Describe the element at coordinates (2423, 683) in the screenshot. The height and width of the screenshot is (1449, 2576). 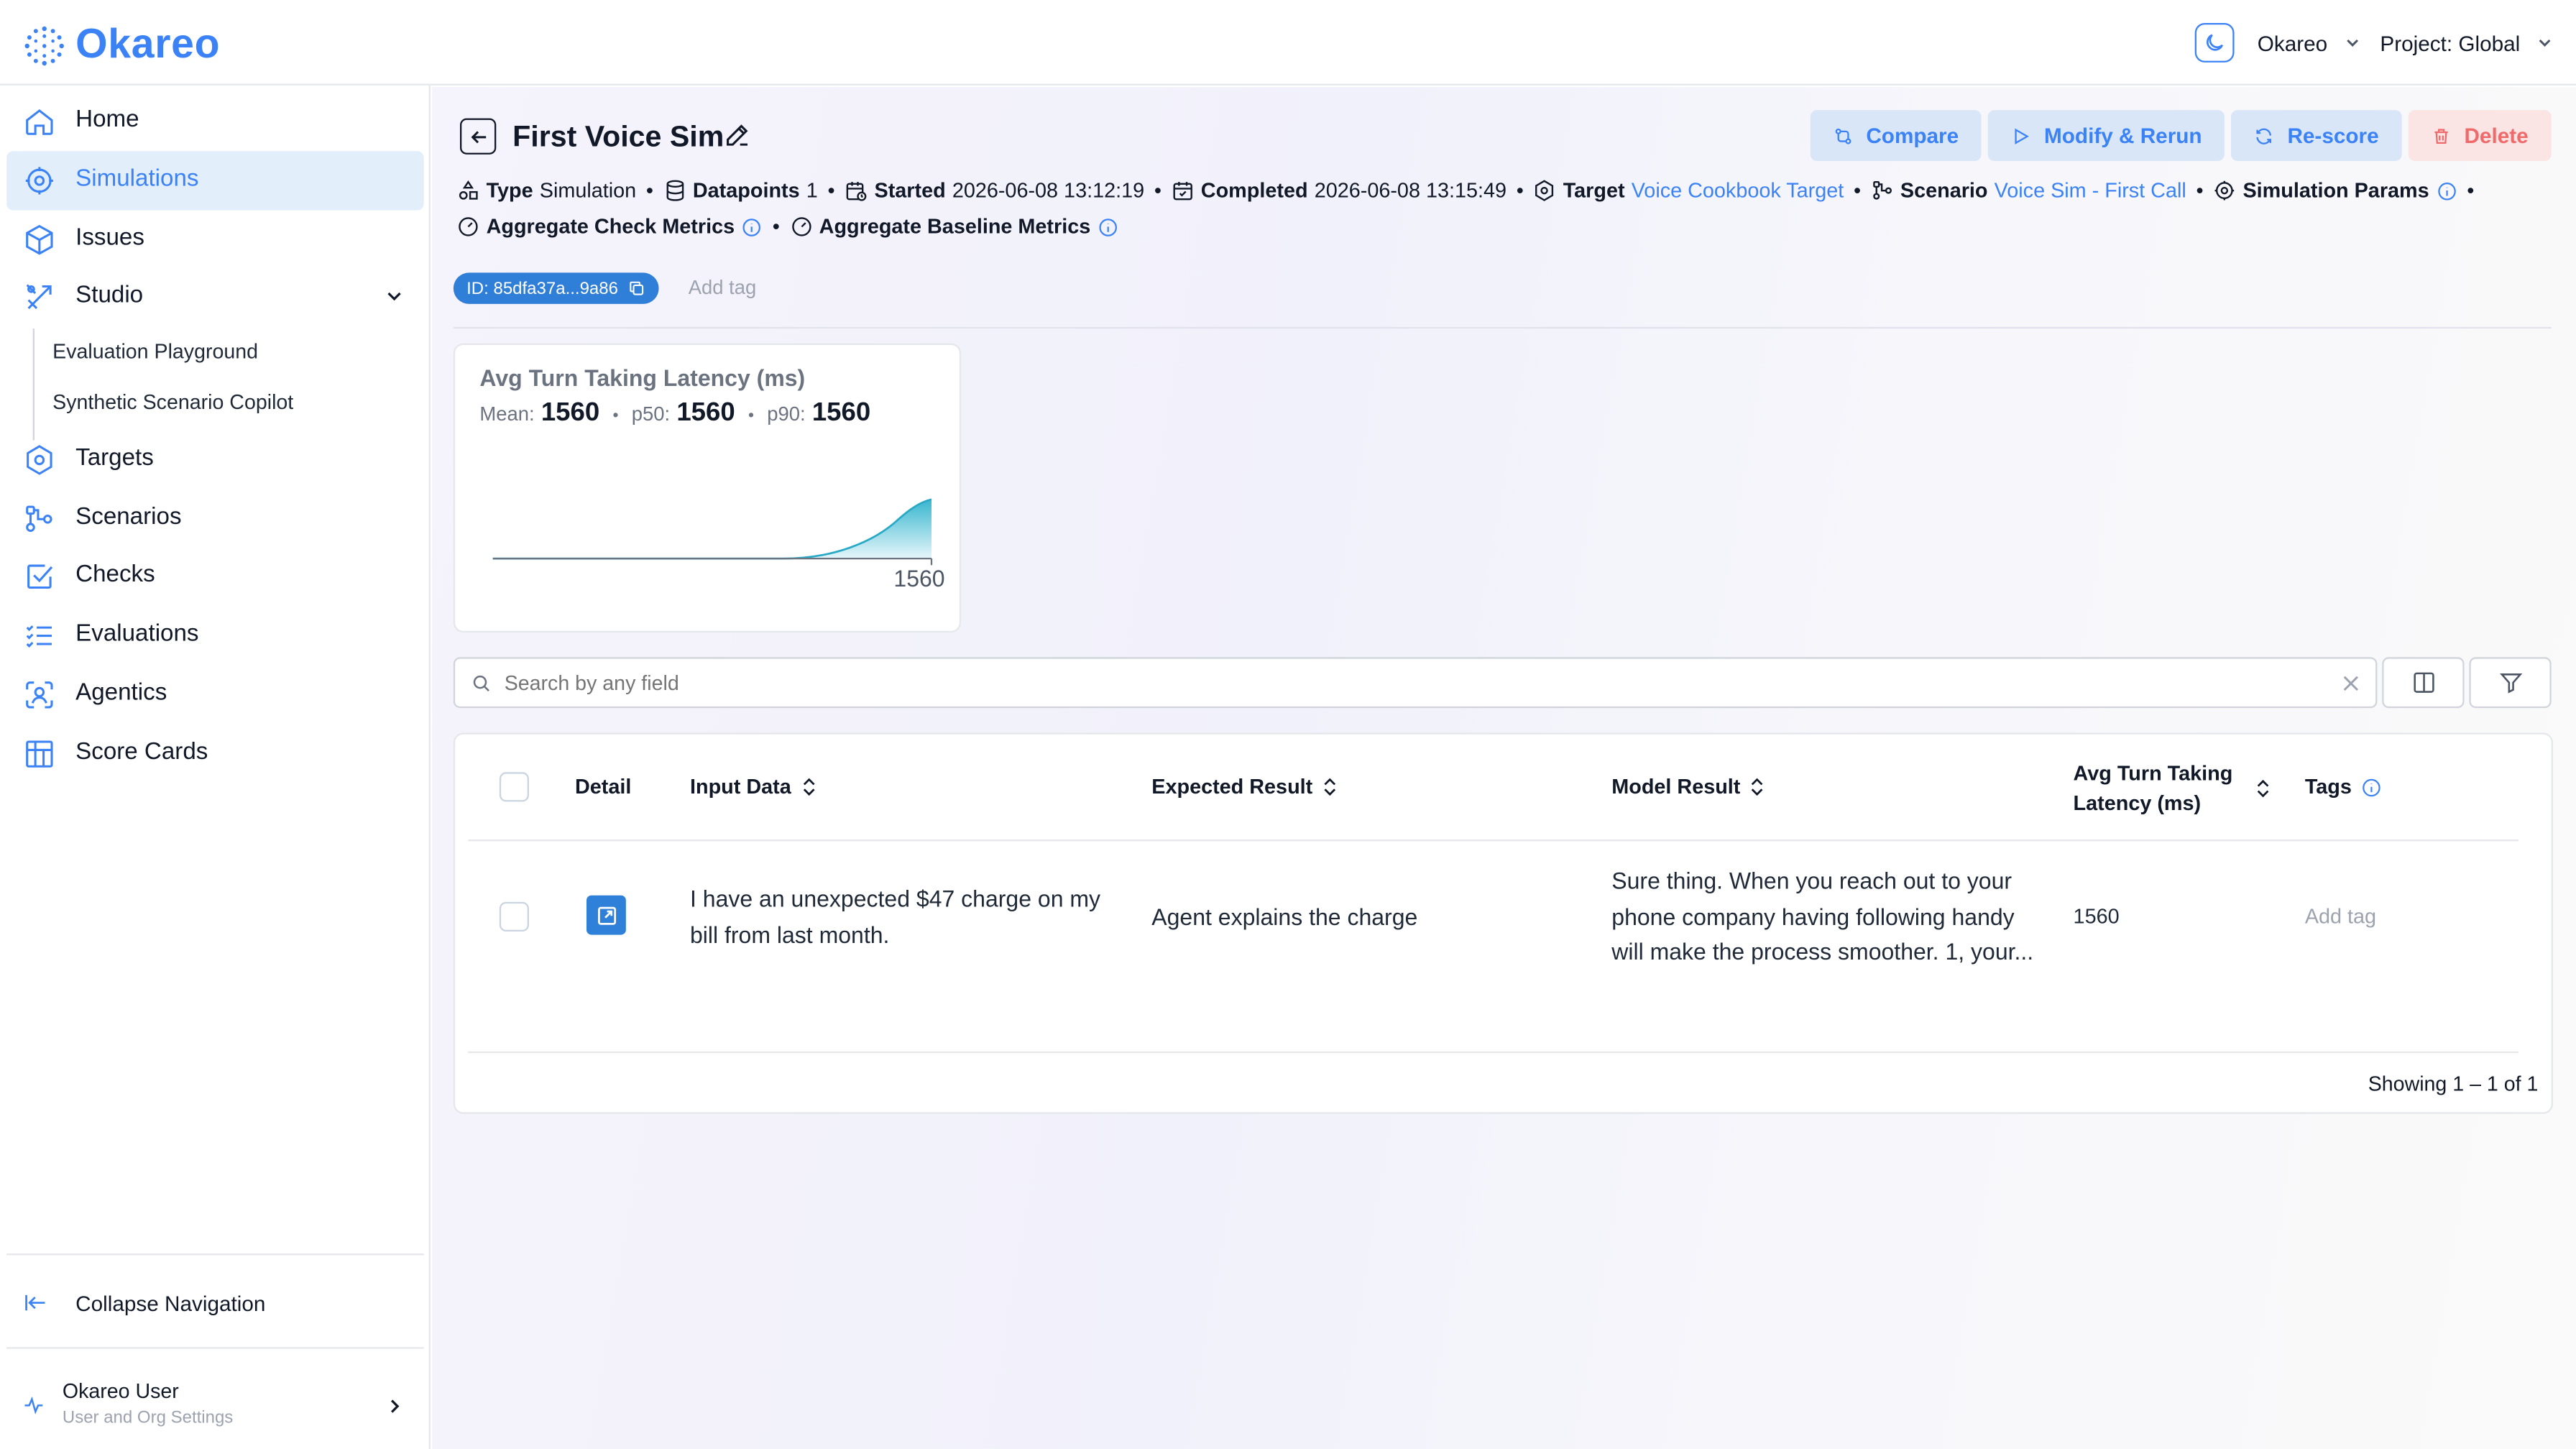
I see `columns-toggle-button` at that location.